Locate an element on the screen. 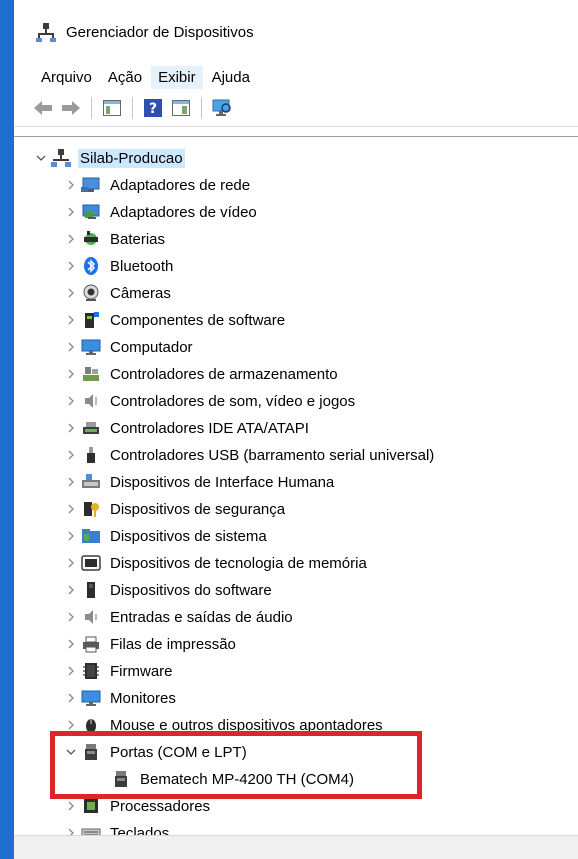  tree-node-firmware: Firmware is located at coordinates (118, 671).